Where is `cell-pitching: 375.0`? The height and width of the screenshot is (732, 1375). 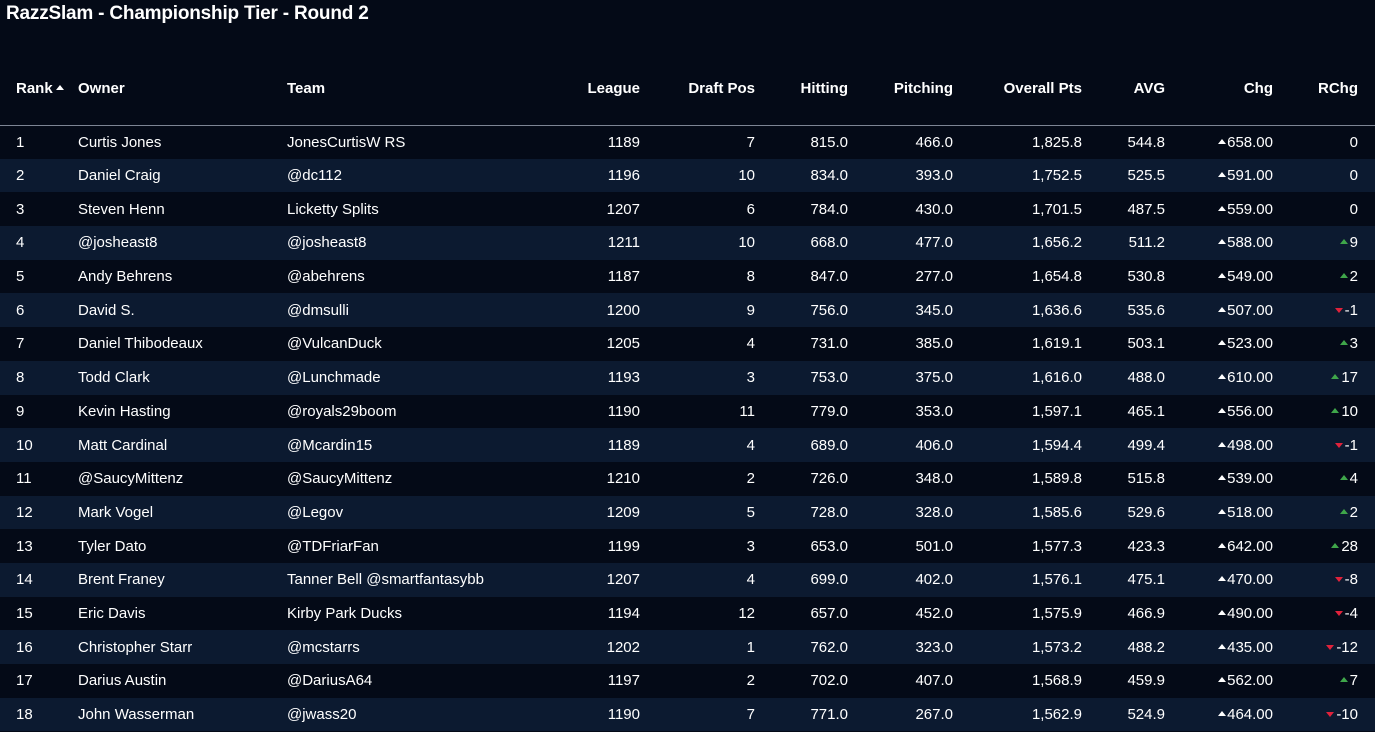
cell-pitching: 375.0 is located at coordinates (934, 378).